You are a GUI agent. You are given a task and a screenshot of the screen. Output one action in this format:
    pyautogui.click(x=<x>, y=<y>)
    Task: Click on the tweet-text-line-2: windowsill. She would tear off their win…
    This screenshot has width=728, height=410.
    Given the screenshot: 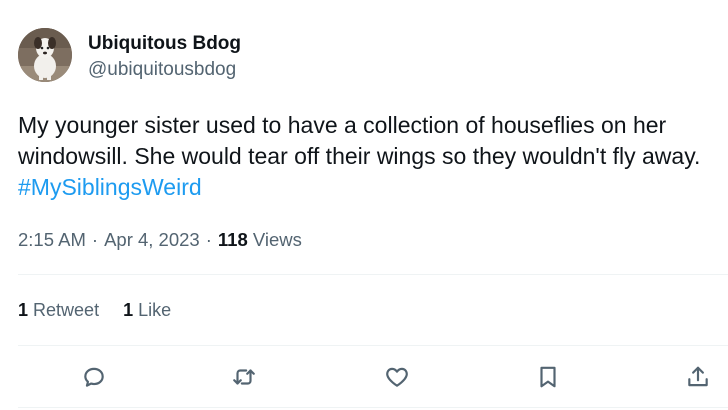 What is the action you would take?
    pyautogui.click(x=359, y=156)
    